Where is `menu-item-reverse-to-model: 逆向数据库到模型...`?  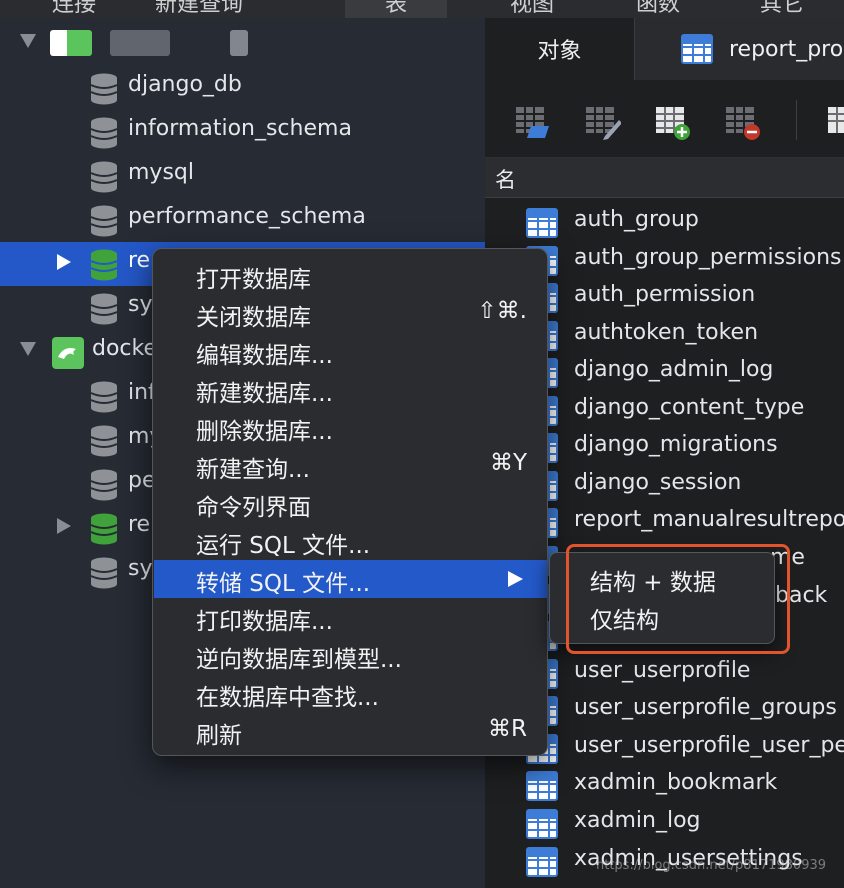 menu-item-reverse-to-model: 逆向数据库到模型... is located at coordinates (350, 655).